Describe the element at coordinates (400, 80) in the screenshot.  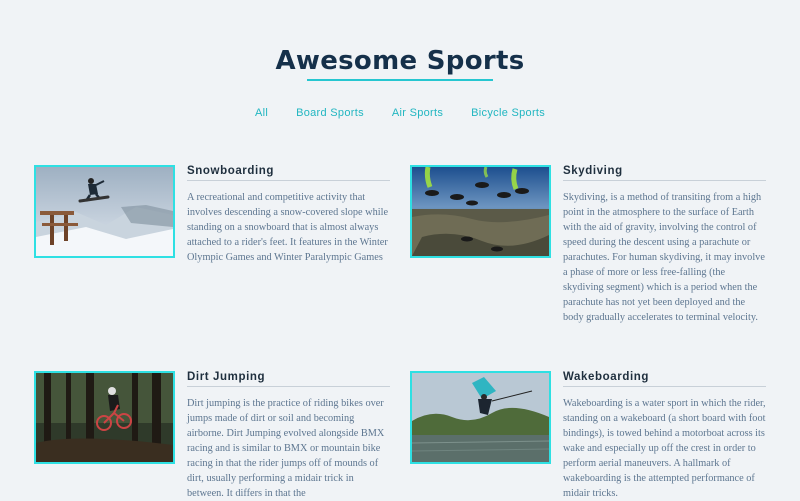
I see `title-underline` at that location.